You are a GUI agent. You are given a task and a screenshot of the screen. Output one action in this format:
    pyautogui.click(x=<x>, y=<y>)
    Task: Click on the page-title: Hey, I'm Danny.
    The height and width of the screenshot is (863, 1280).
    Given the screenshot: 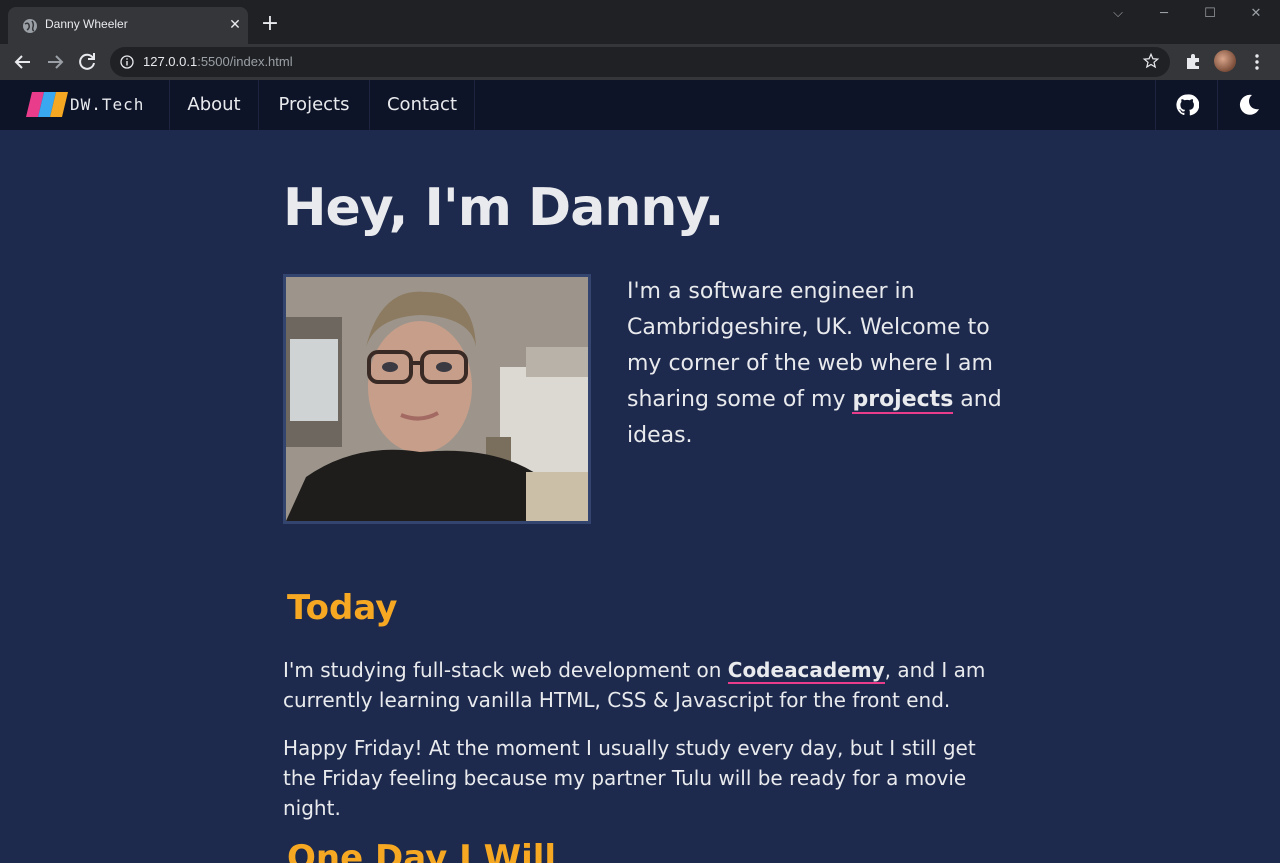 What is the action you would take?
    pyautogui.click(x=503, y=208)
    